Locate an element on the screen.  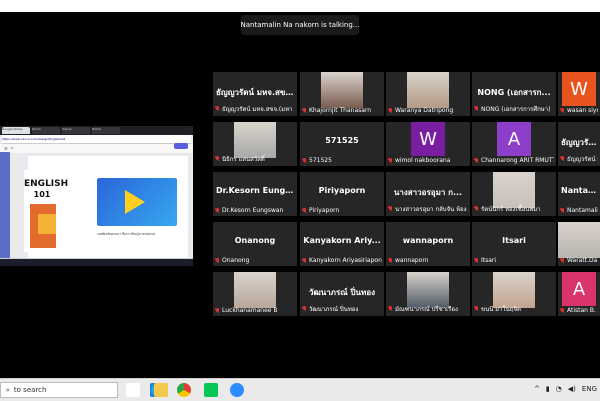
participant-tile: Wwimol nakboorana is located at coordinates (428, 144).